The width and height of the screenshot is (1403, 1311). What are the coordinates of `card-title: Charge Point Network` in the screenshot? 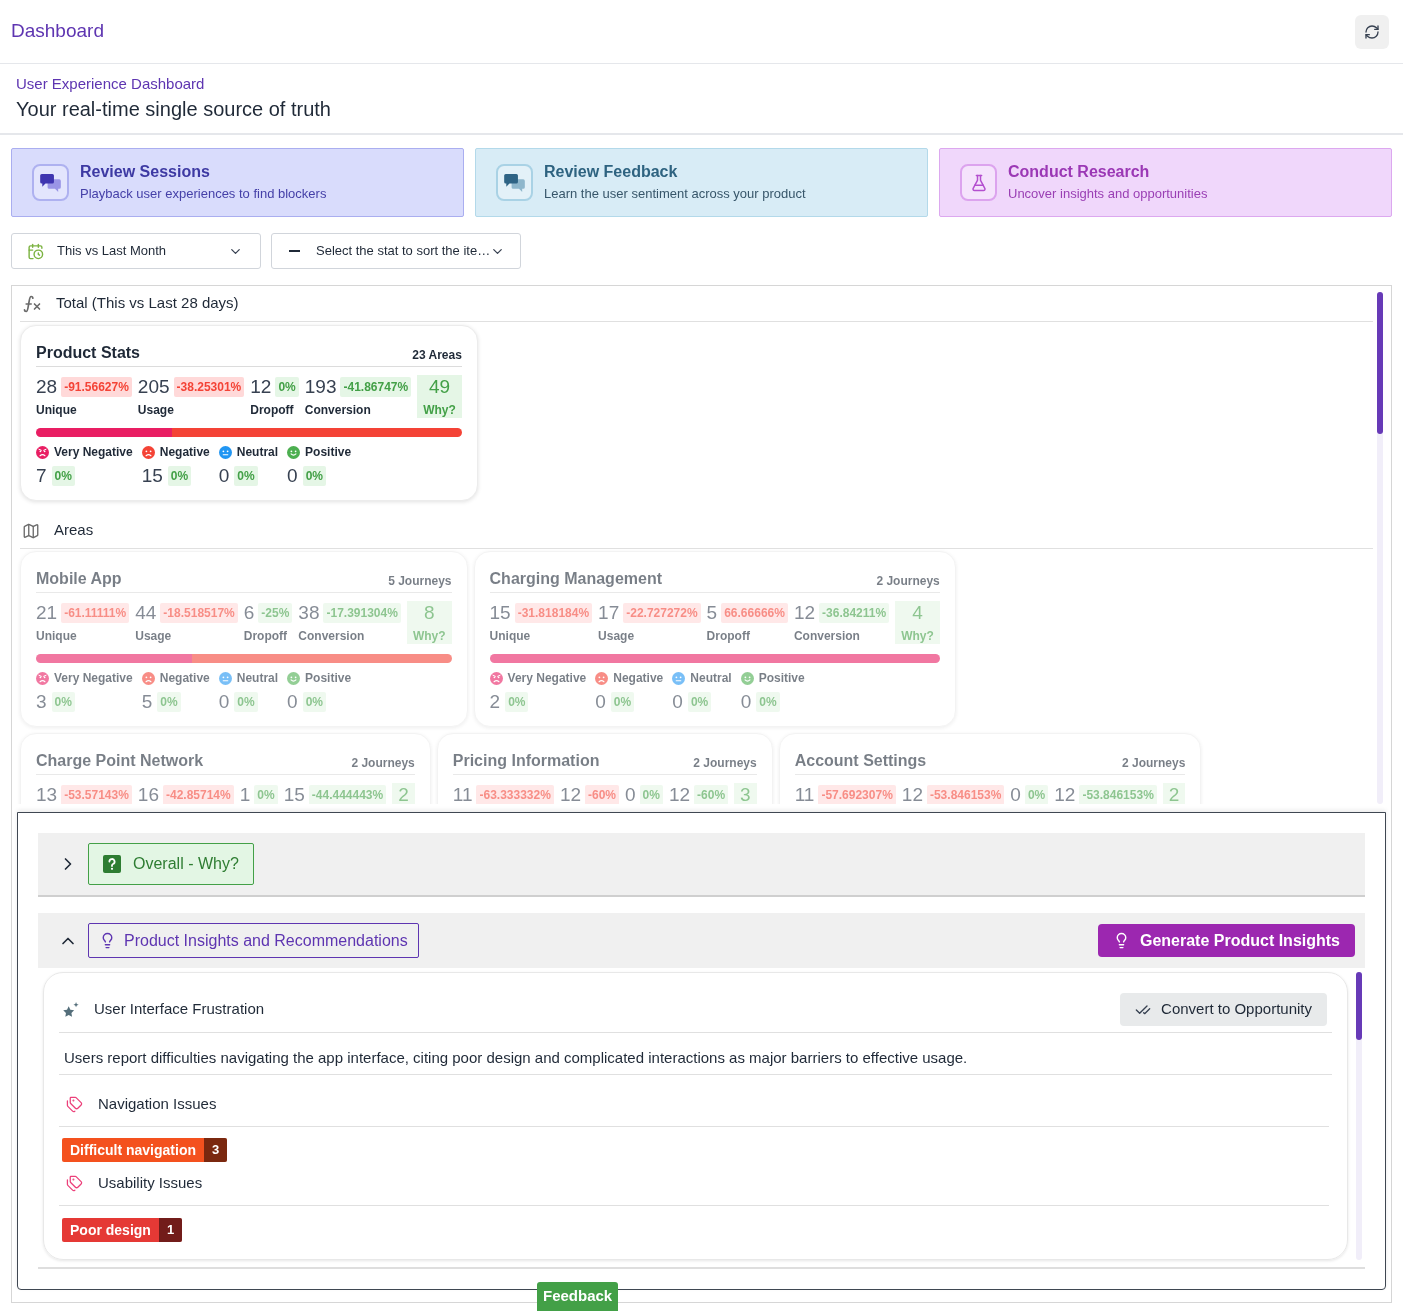 It's located at (120, 761).